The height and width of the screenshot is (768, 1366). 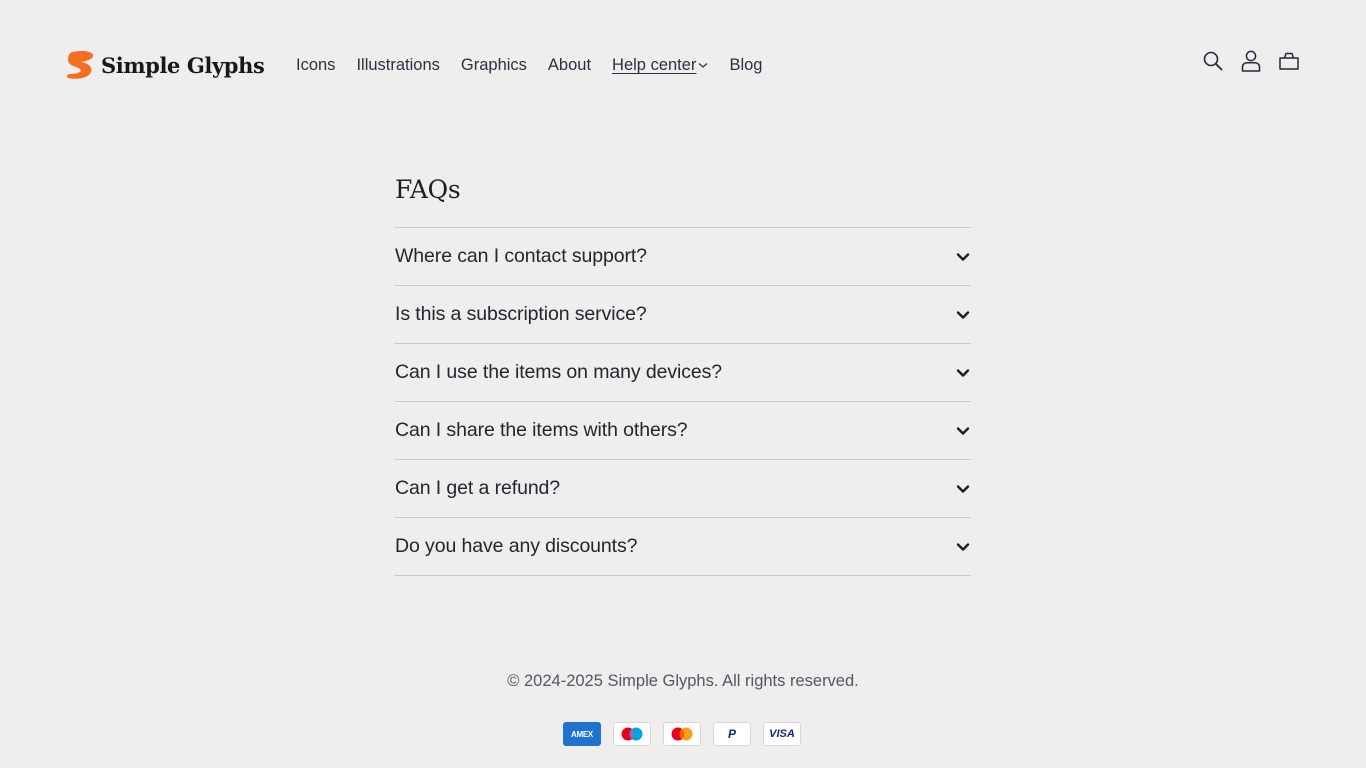 I want to click on visa-mark: VISA, so click(x=782, y=734).